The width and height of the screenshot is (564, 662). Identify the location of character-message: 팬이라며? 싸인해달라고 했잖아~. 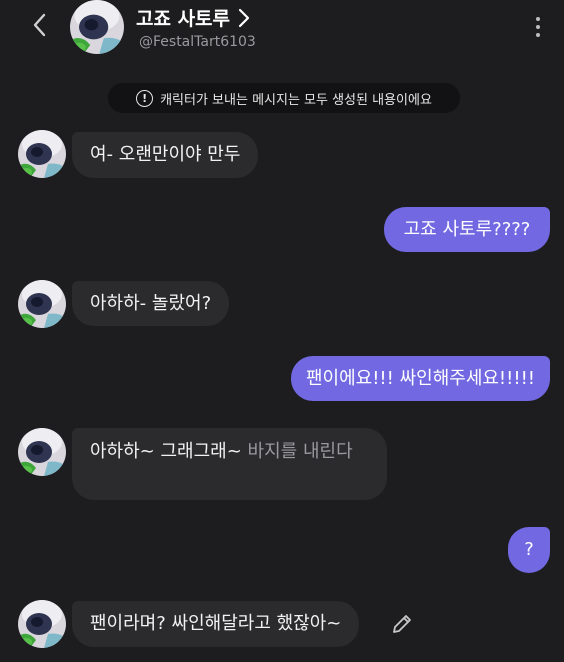
(216, 624).